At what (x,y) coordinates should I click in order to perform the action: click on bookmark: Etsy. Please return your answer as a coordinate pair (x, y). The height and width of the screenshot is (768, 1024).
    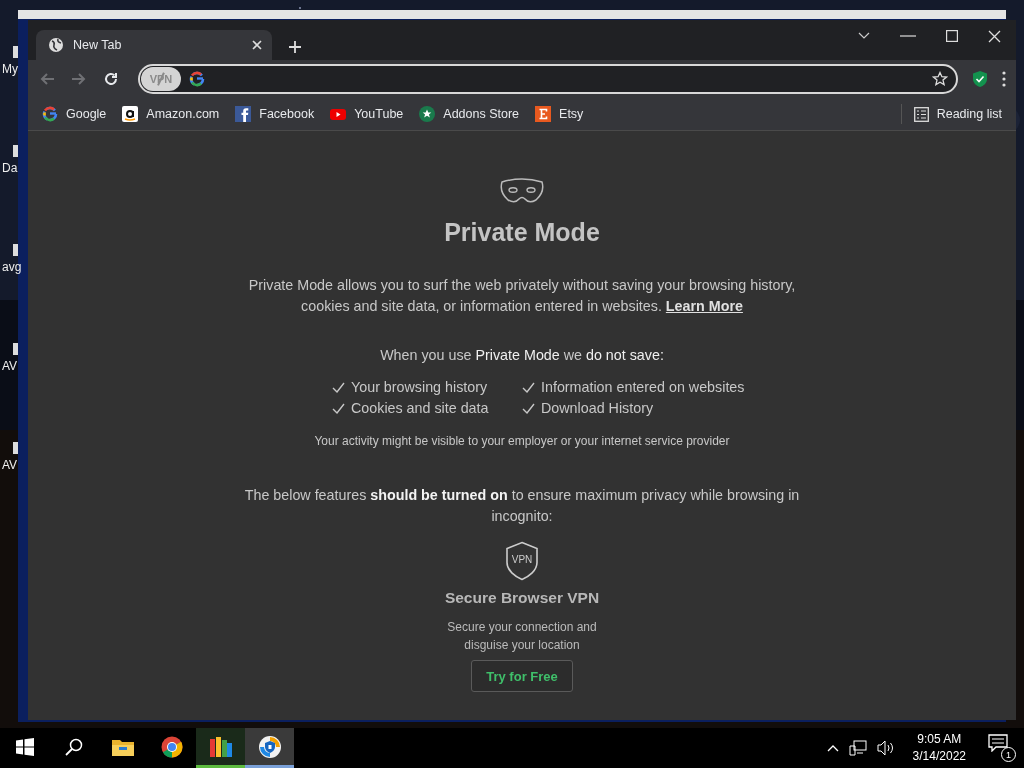
    Looking at the image, I should click on (559, 114).